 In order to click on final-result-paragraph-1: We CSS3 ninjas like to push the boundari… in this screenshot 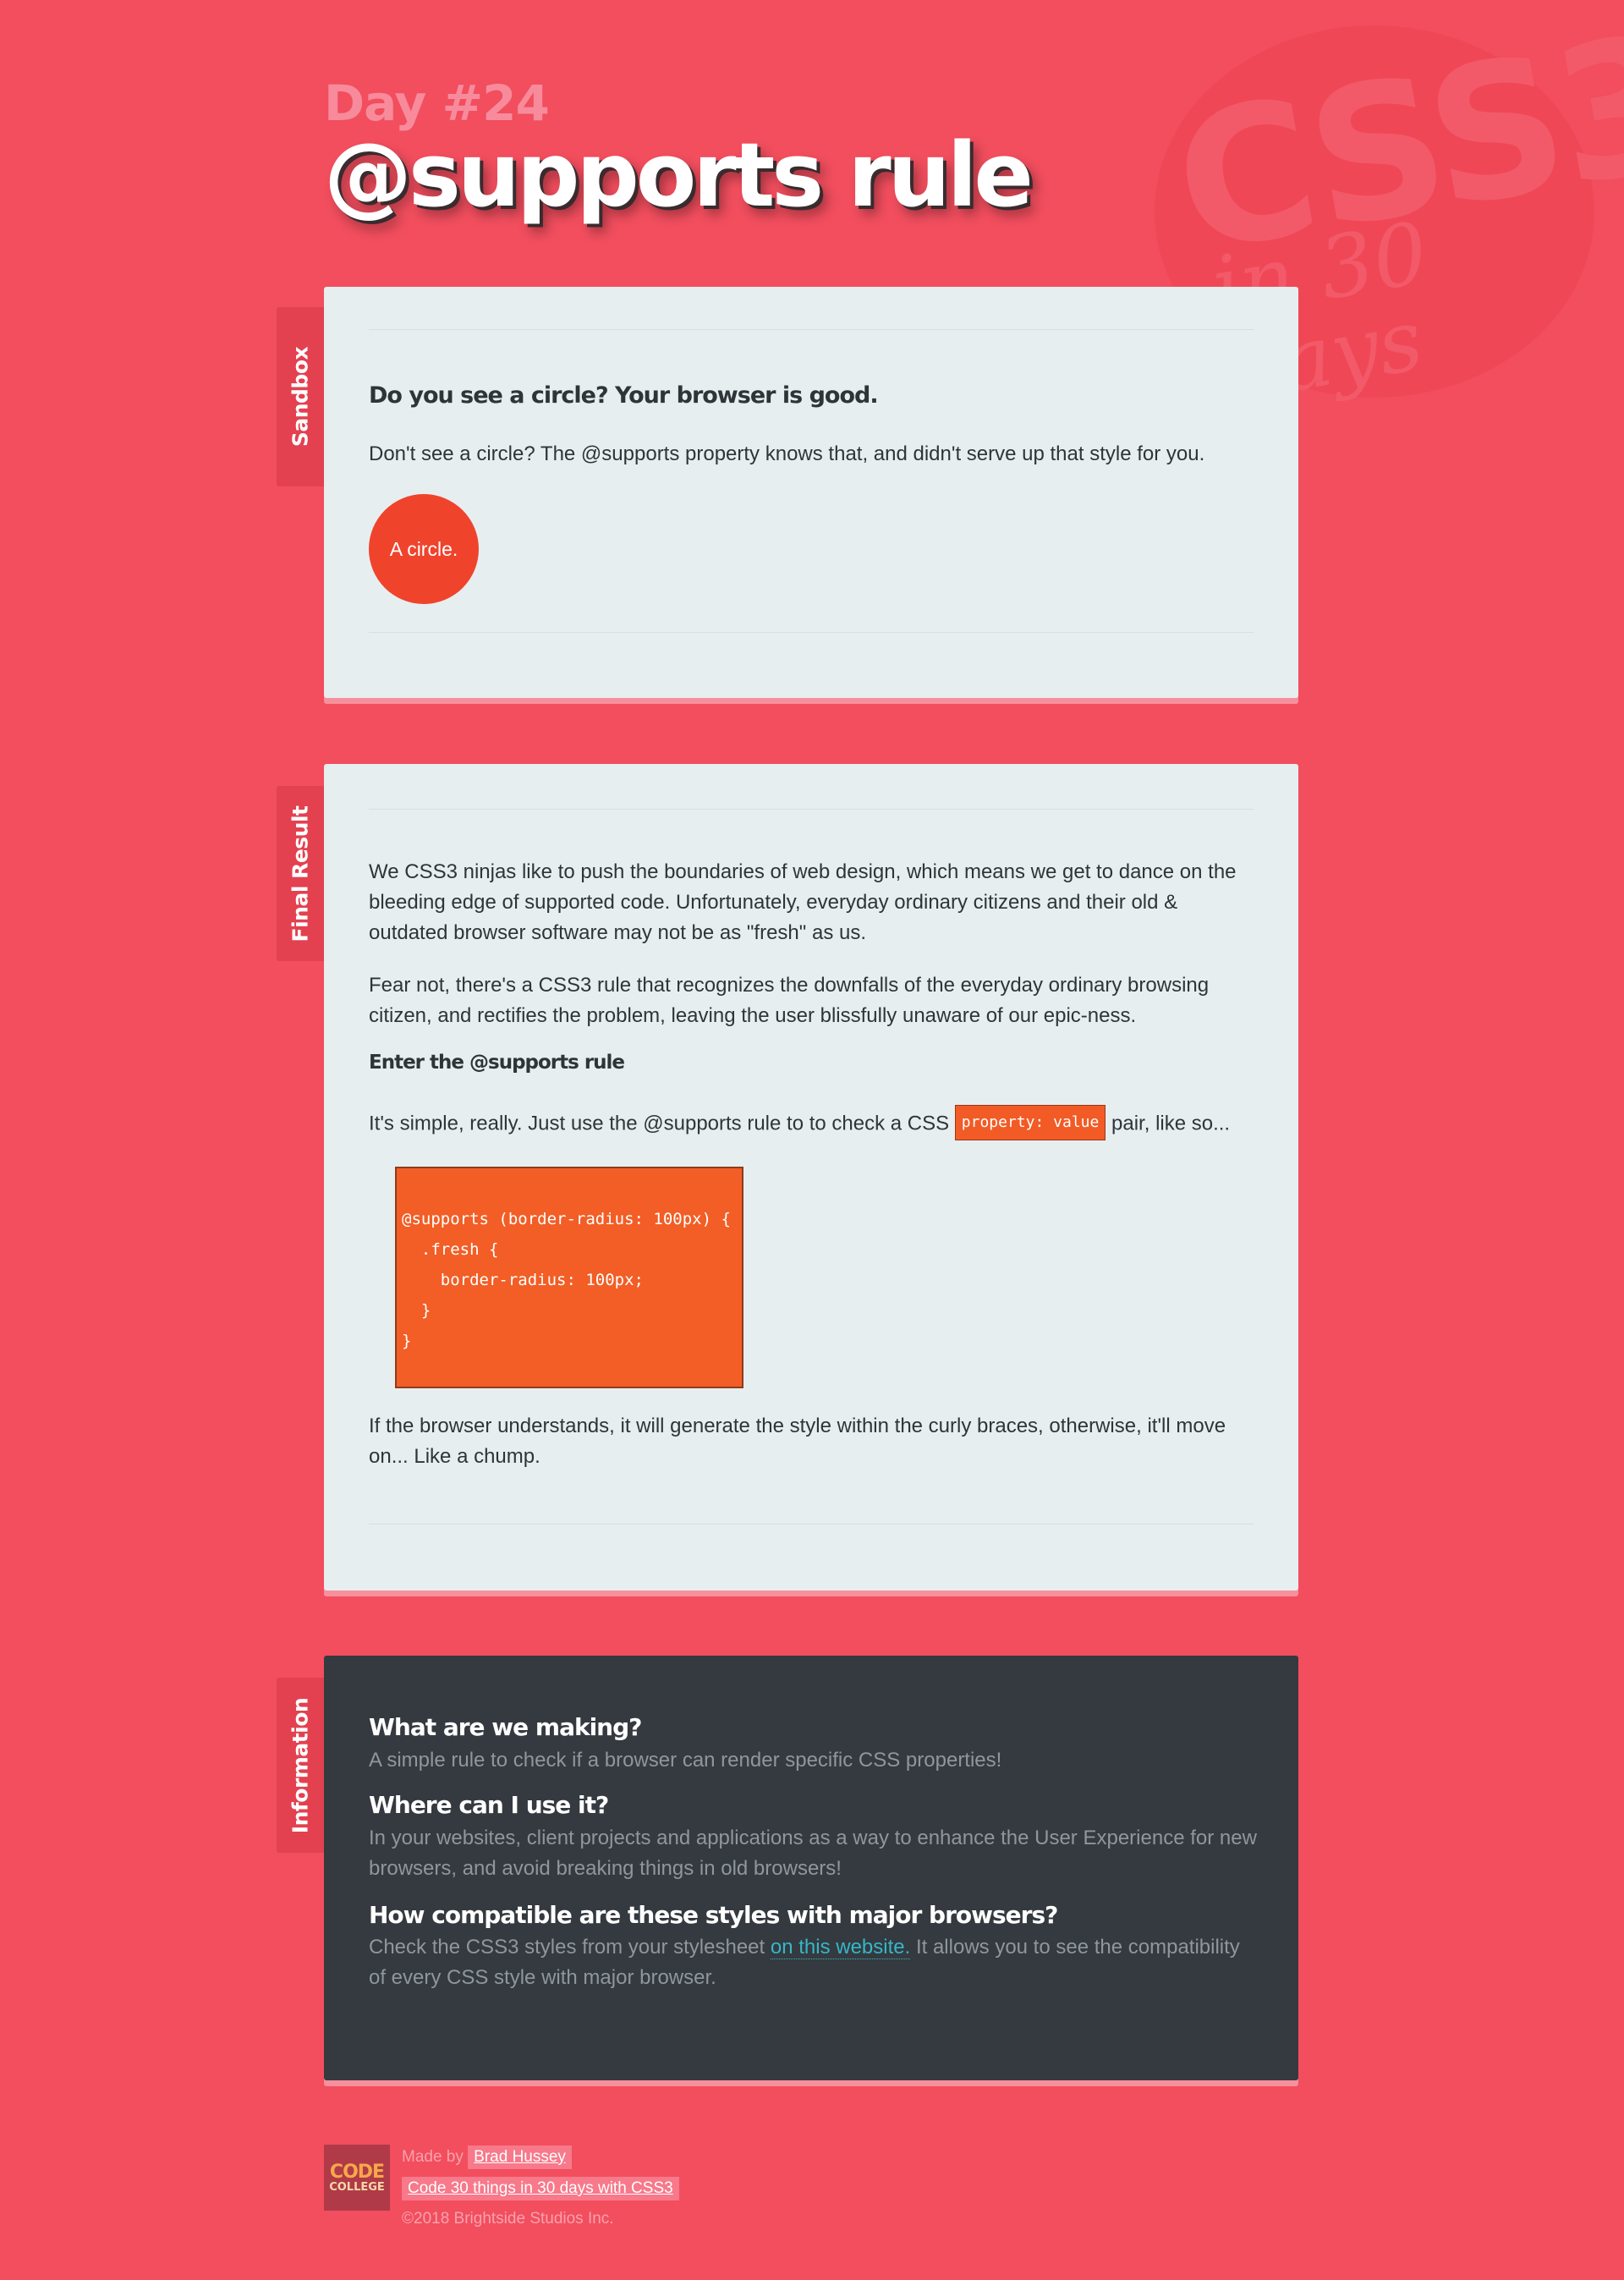, I will do `click(803, 902)`.